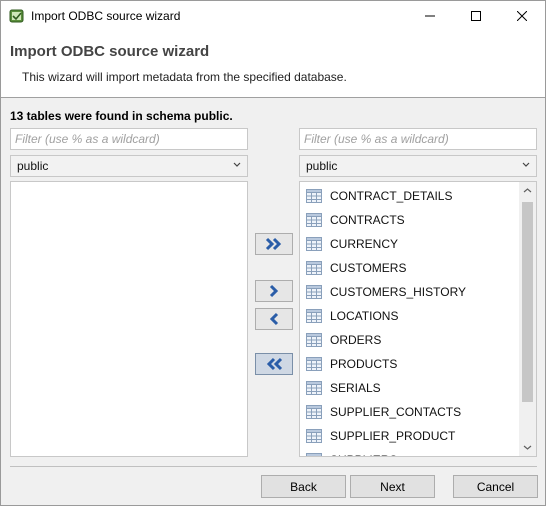  I want to click on remove-all-button, so click(274, 364).